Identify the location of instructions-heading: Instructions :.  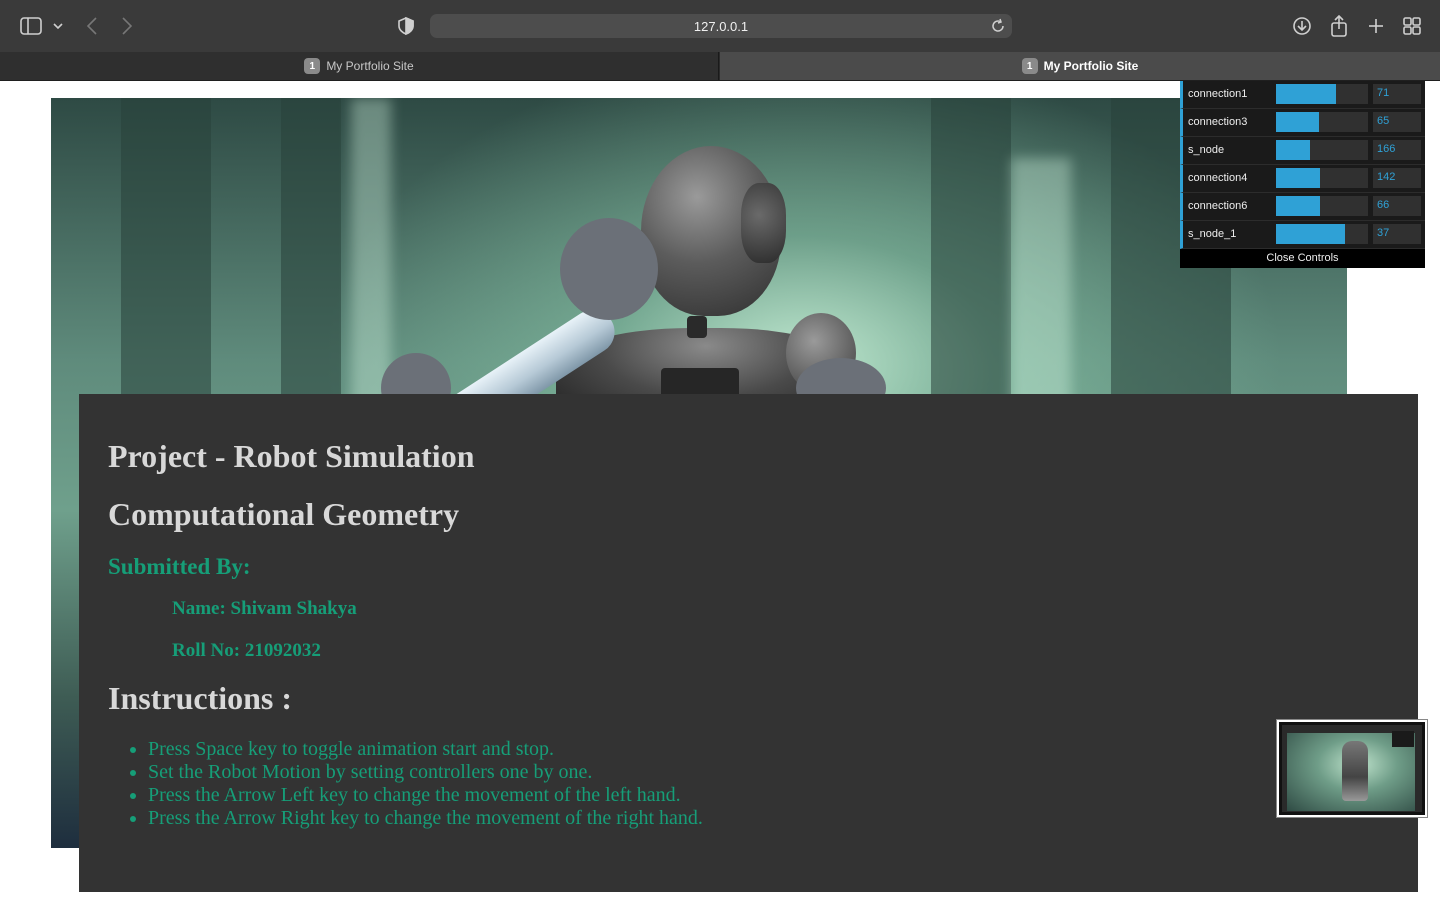
(200, 698).